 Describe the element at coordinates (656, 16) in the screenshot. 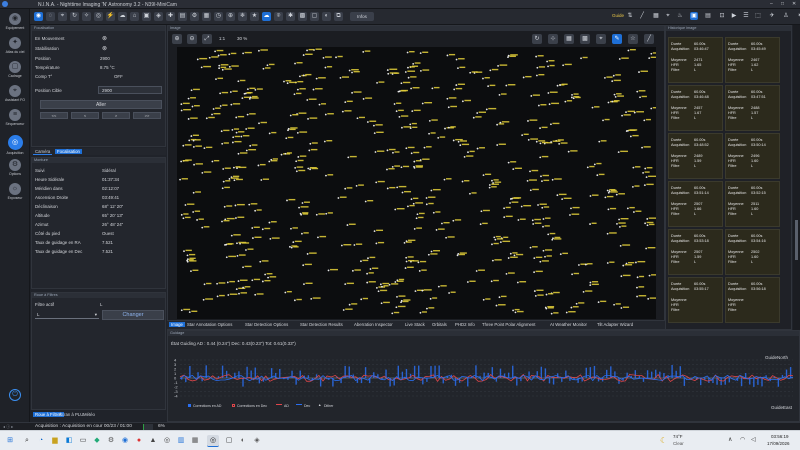

I see `grid-icon: ▦` at that location.